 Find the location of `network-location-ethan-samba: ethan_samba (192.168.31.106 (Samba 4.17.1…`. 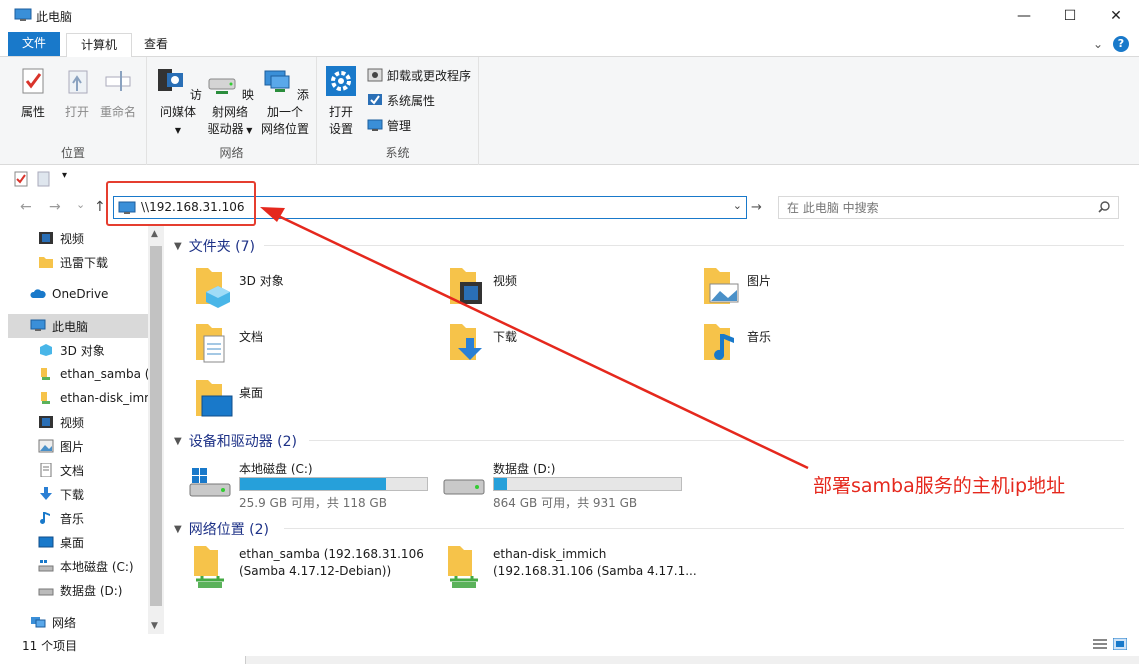

network-location-ethan-samba: ethan_samba (192.168.31.106 (Samba 4.17.1… is located at coordinates (318, 569).